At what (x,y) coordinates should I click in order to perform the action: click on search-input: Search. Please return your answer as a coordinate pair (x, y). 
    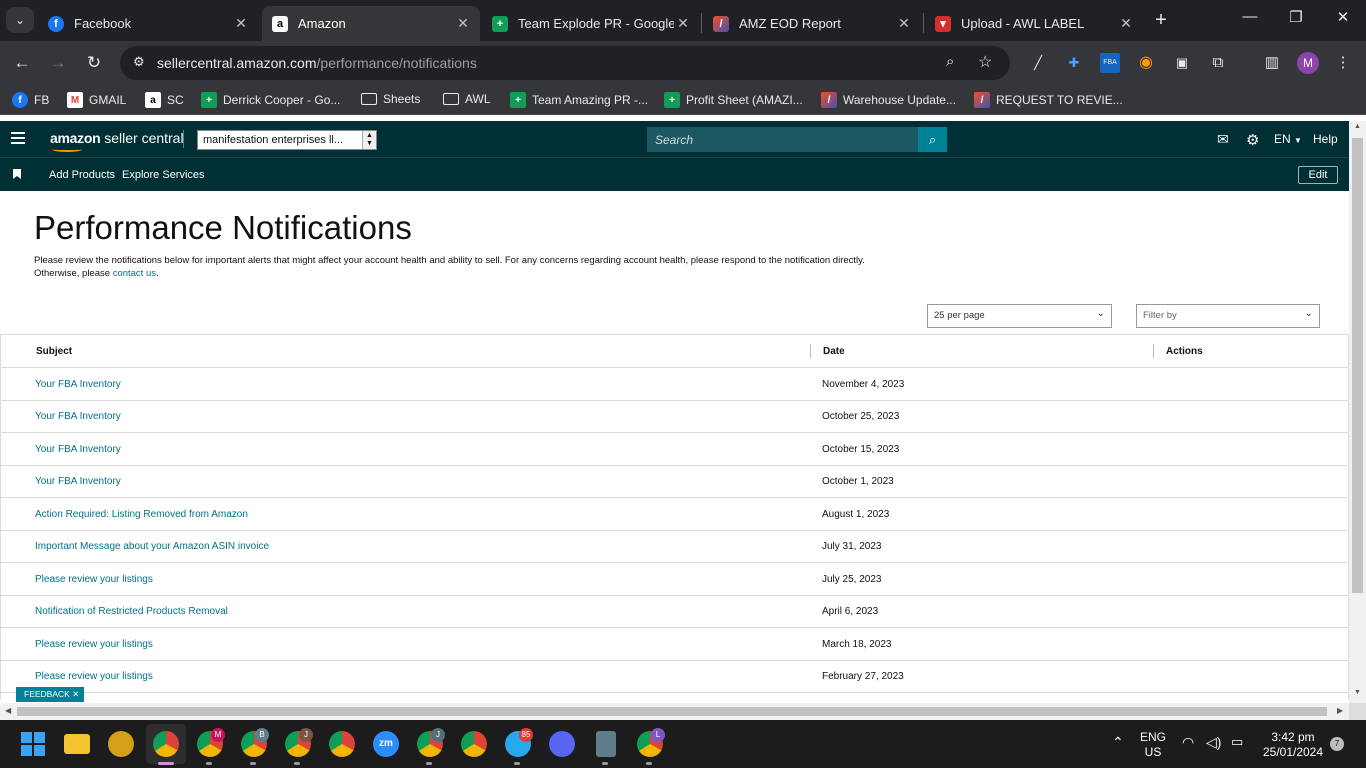
    Looking at the image, I should click on (782, 139).